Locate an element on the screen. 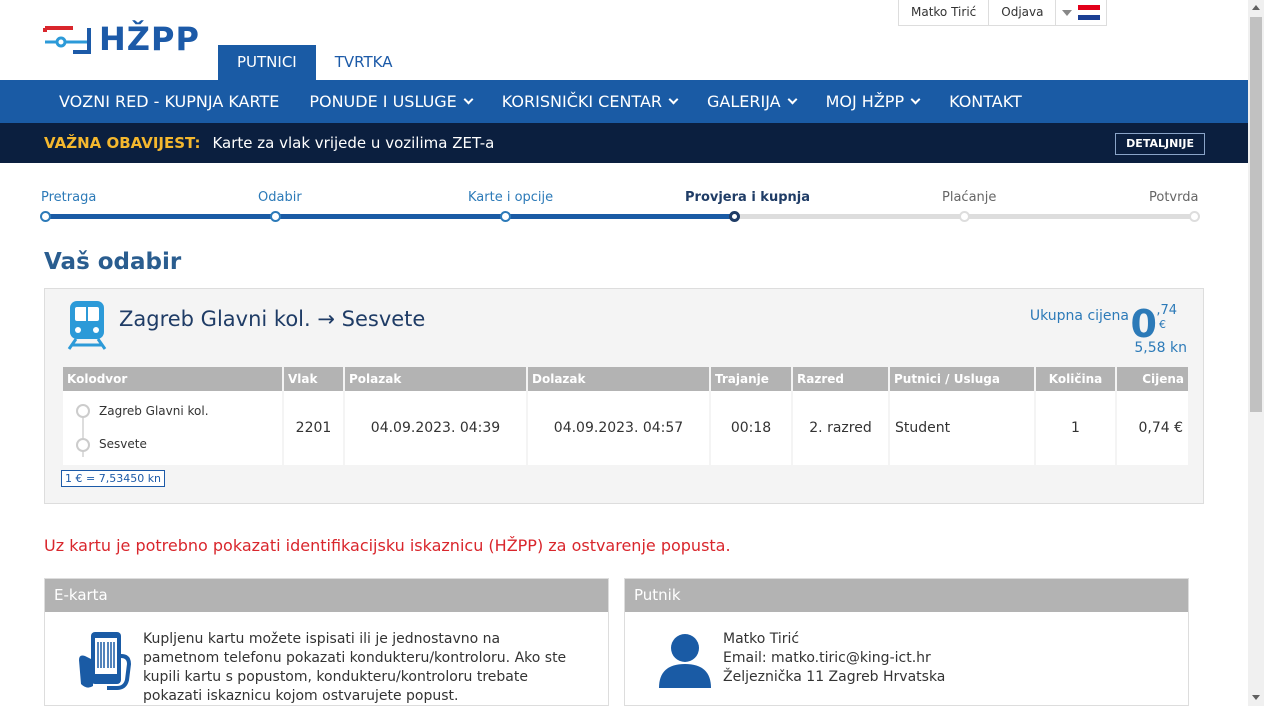 This screenshot has width=1264, height=706. nav-galerija: GALERIJA is located at coordinates (751, 101).